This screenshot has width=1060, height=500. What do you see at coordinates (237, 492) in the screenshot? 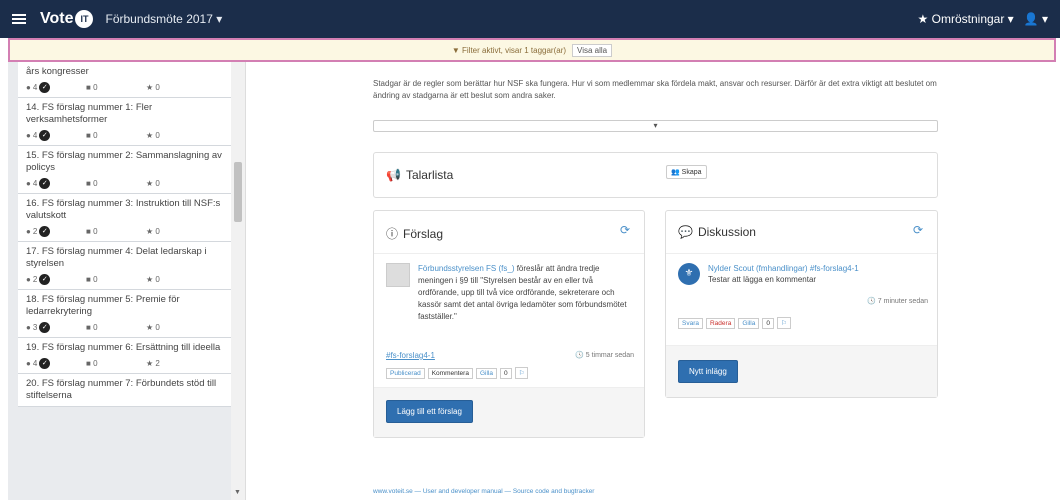
I see `scroll-down-arrow-icon: ▼` at bounding box center [237, 492].